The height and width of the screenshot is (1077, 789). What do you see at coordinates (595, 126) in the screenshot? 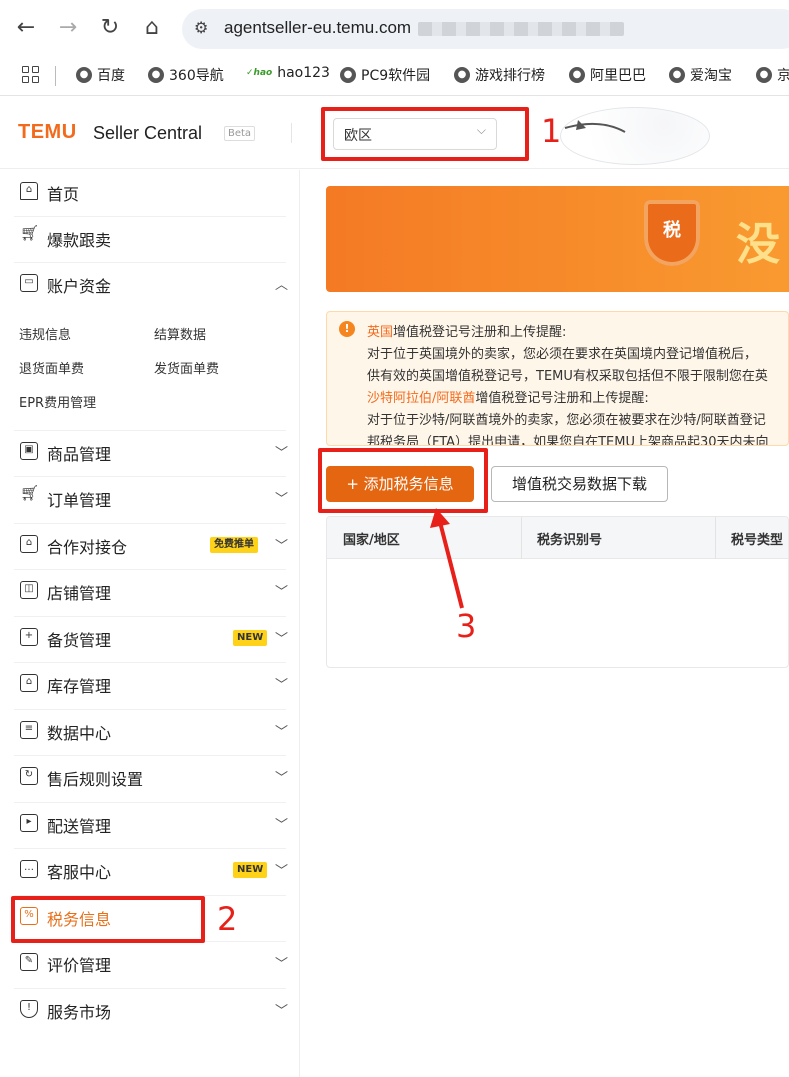
I see `globe-arrow-decoration` at bounding box center [595, 126].